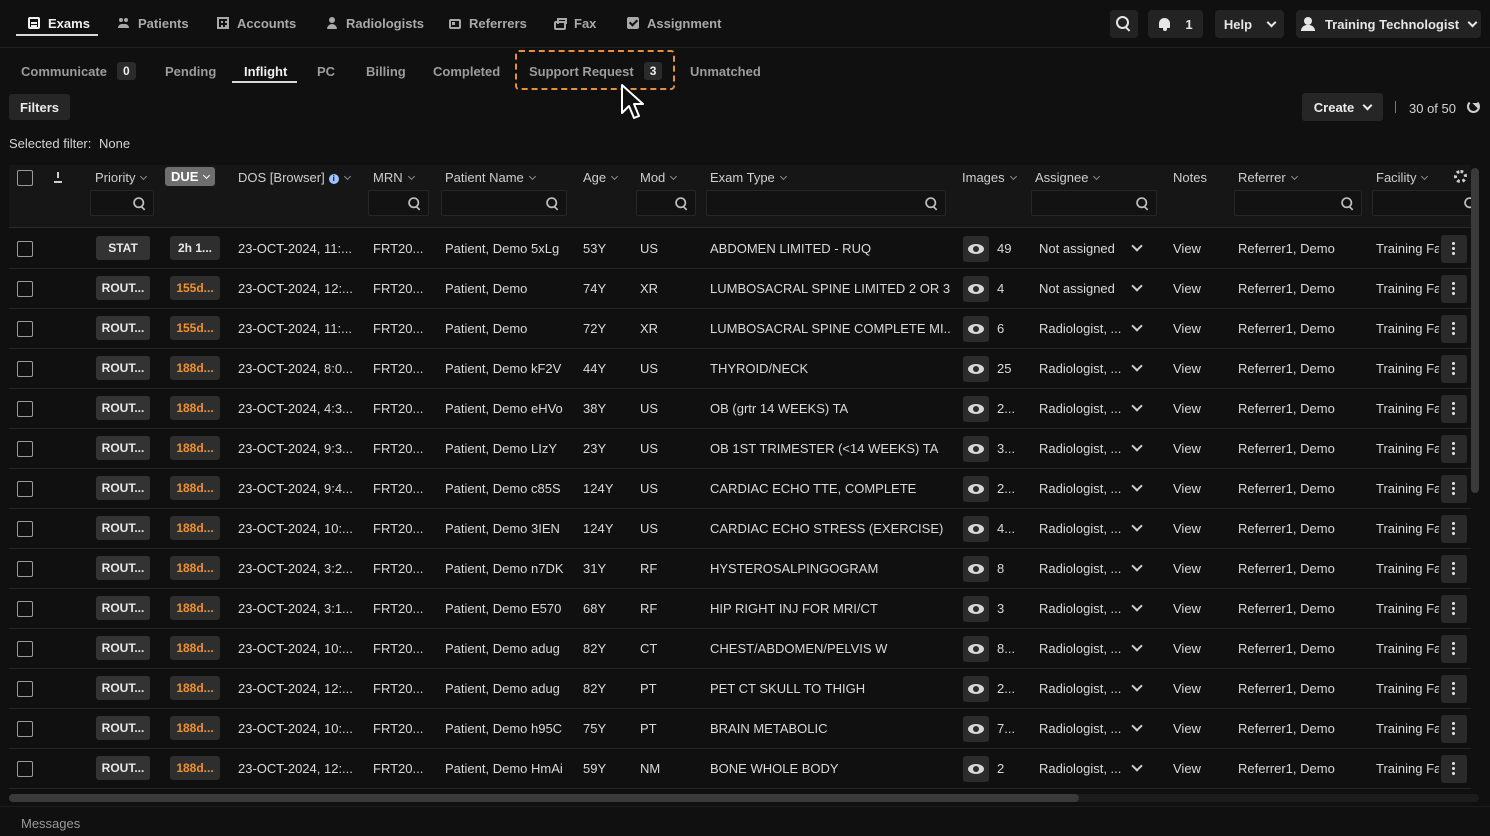 The image size is (1490, 836). What do you see at coordinates (1402, 177) in the screenshot?
I see `column-facility: Facility` at bounding box center [1402, 177].